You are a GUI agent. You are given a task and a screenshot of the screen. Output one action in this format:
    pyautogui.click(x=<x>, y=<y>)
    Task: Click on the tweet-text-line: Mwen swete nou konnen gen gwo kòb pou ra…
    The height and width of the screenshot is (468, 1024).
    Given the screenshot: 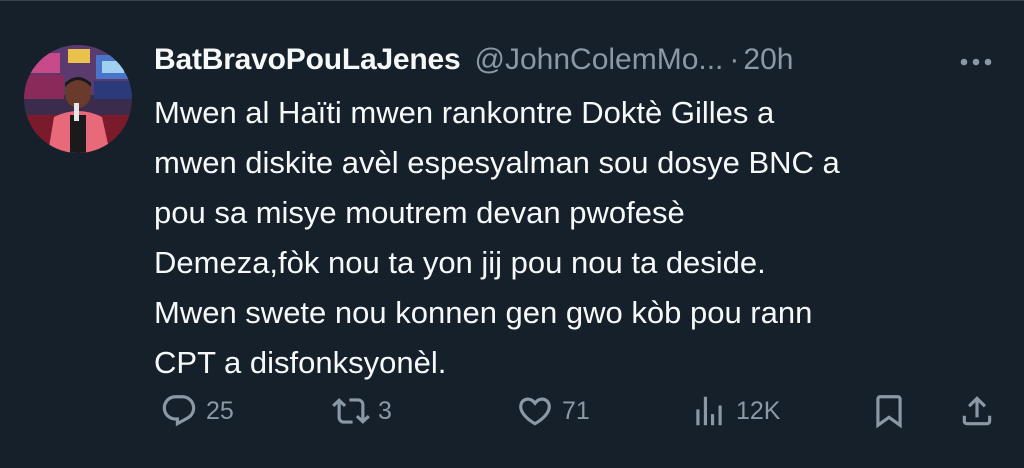 What is the action you would take?
    pyautogui.click(x=483, y=312)
    